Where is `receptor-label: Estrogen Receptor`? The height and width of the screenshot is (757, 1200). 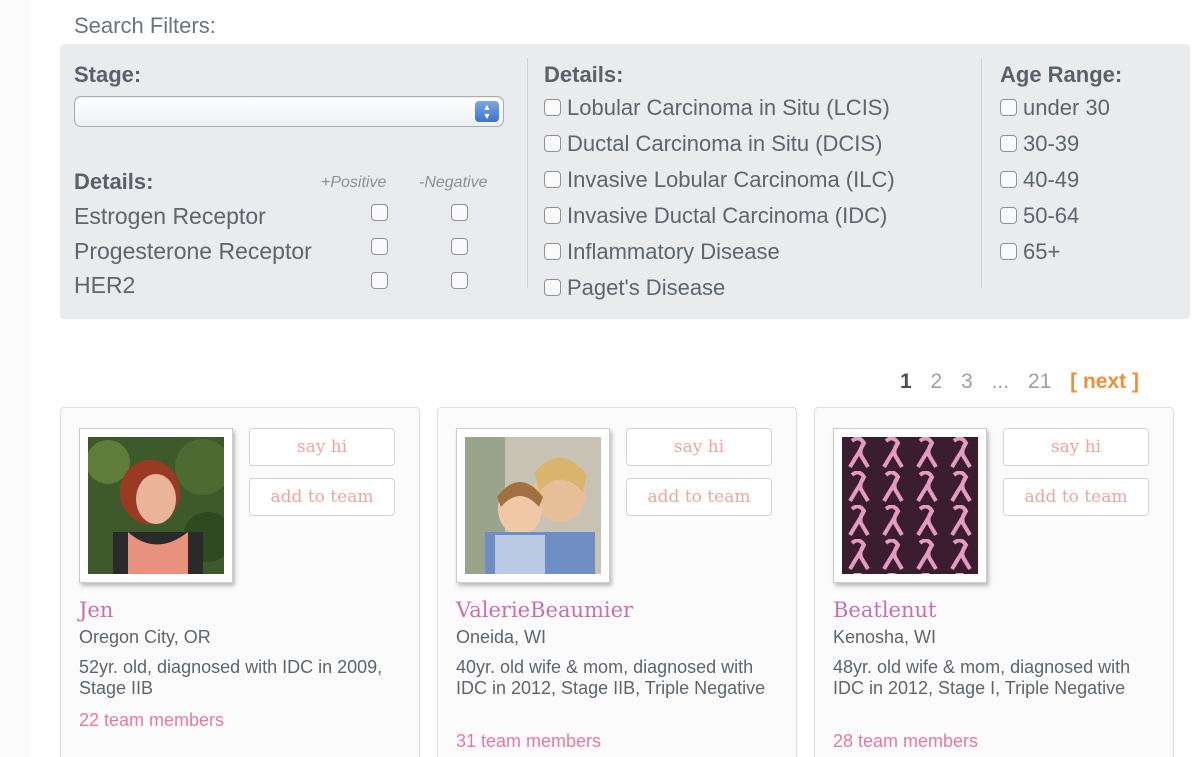 receptor-label: Estrogen Receptor is located at coordinates (170, 216).